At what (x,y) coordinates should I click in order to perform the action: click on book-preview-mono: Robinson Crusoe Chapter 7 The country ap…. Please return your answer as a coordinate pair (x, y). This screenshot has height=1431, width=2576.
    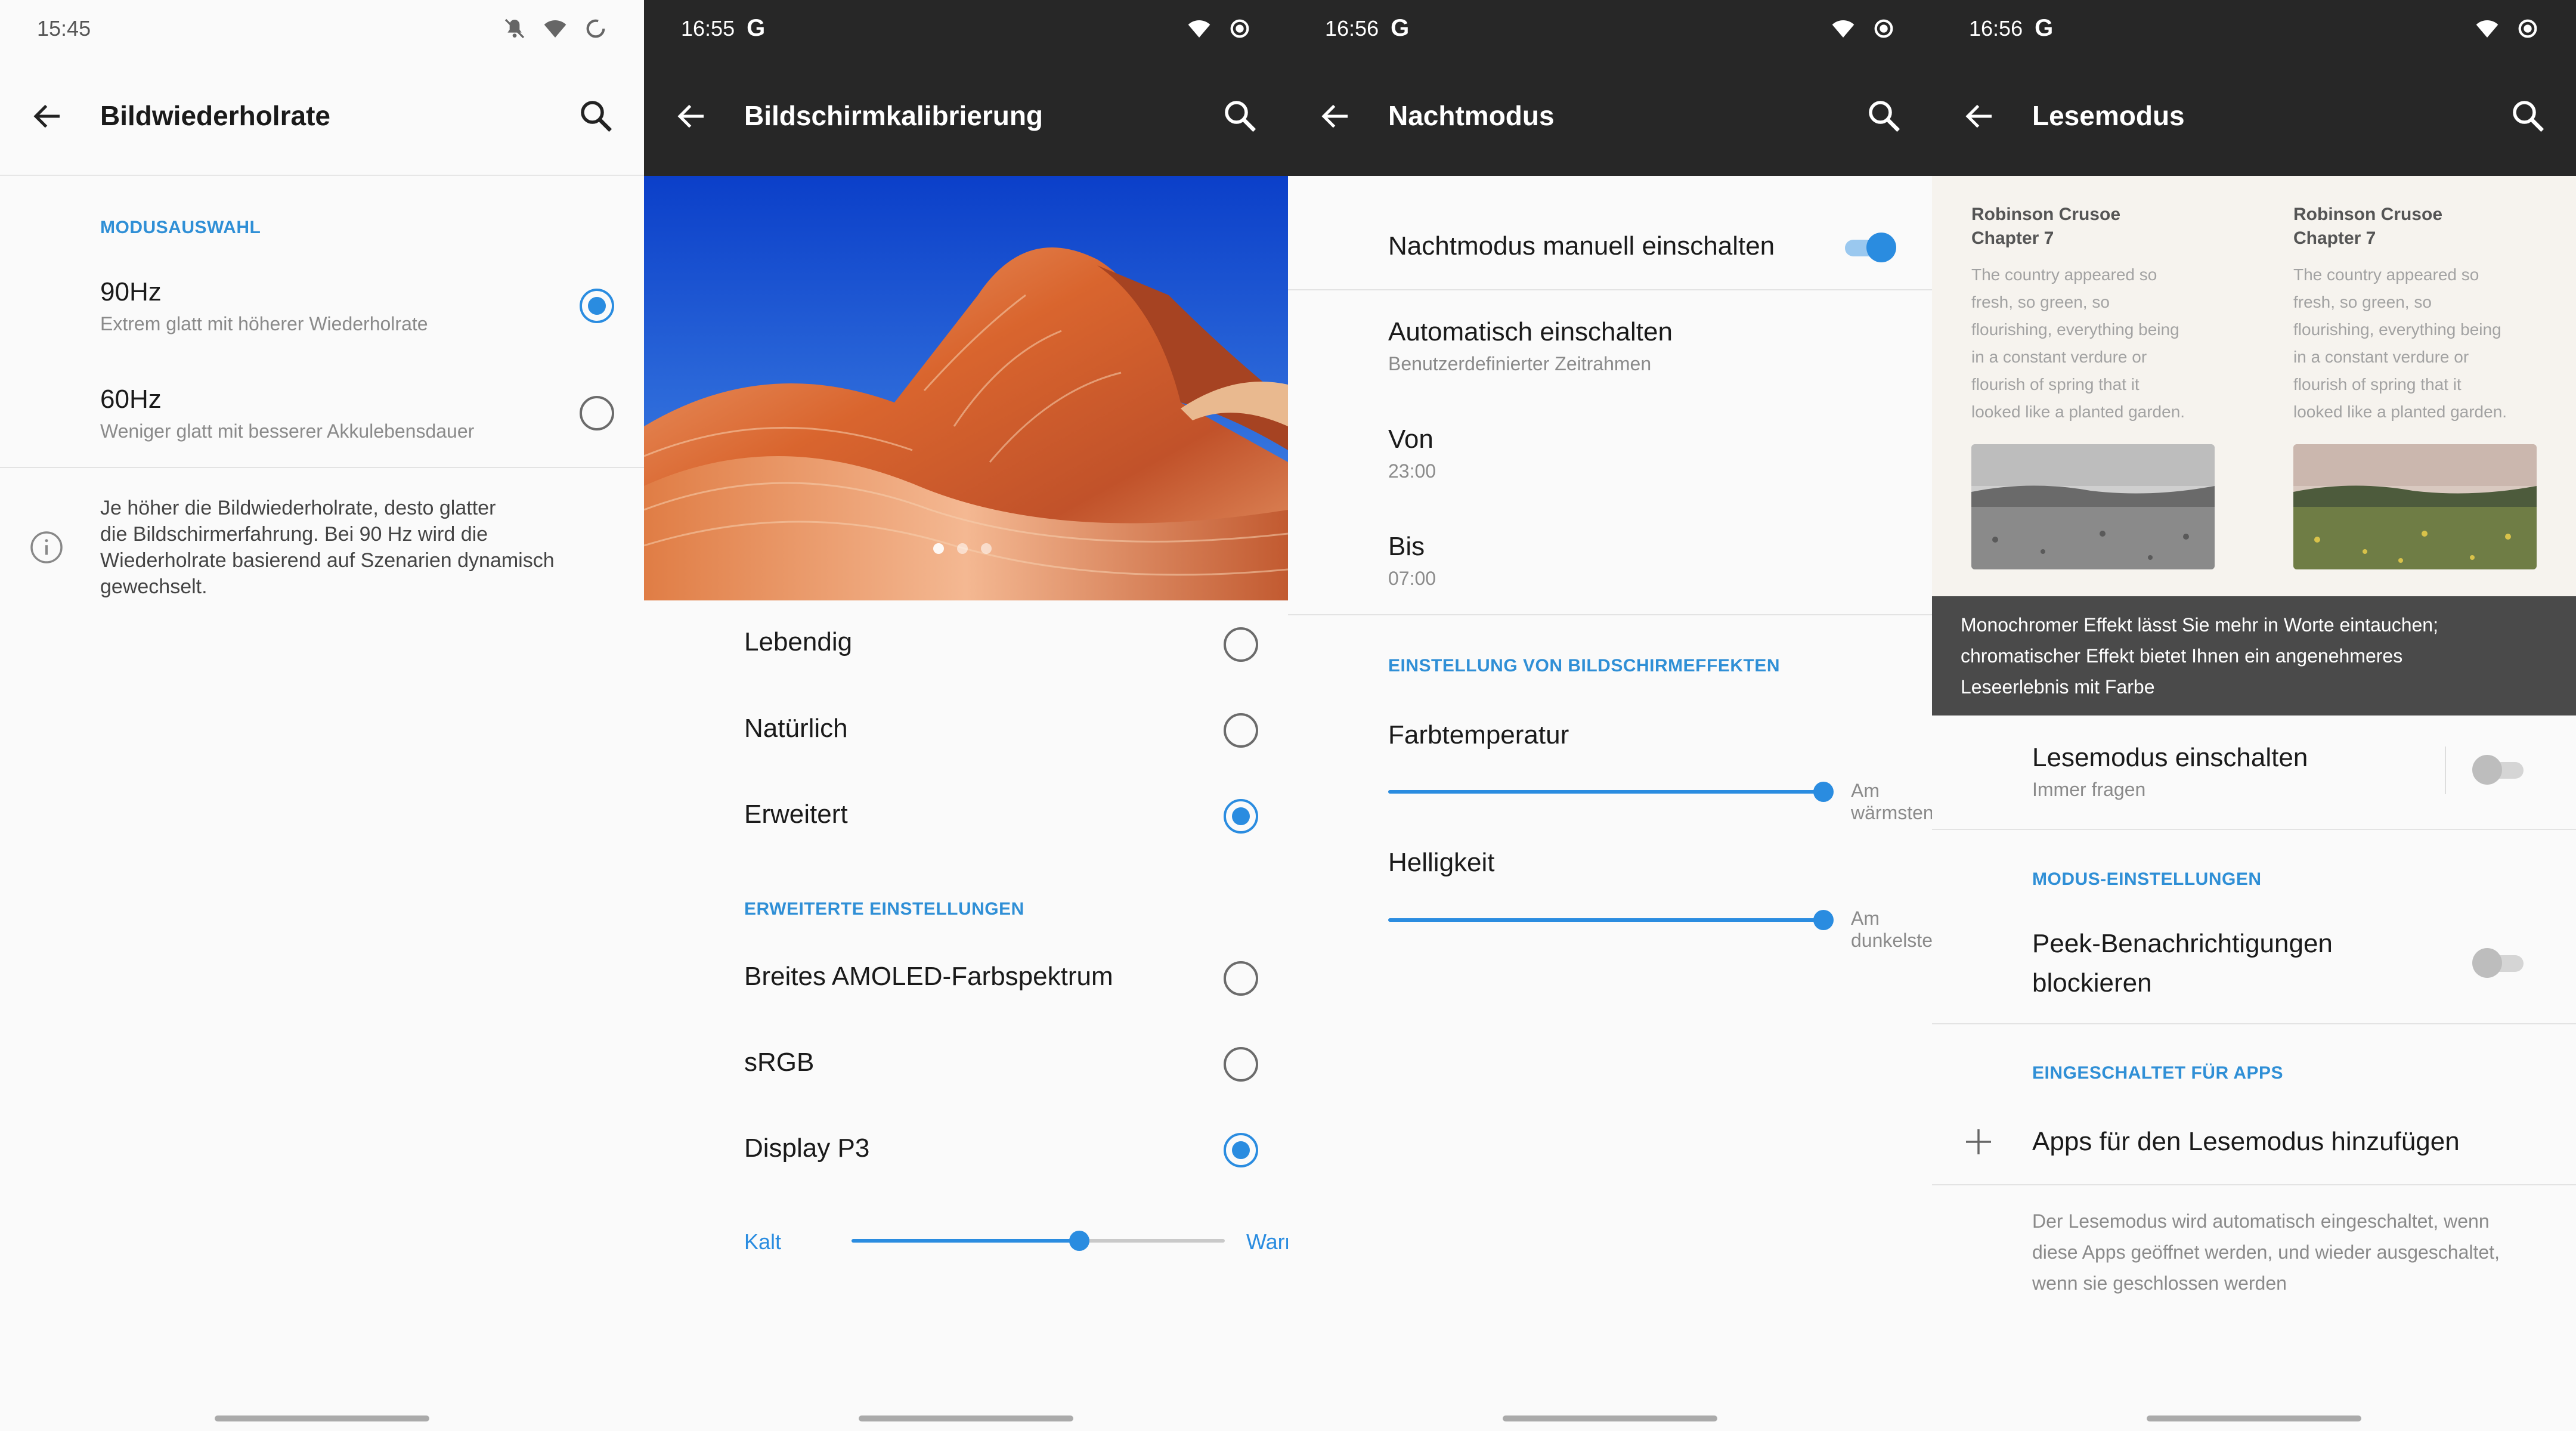
    Looking at the image, I should click on (2096, 386).